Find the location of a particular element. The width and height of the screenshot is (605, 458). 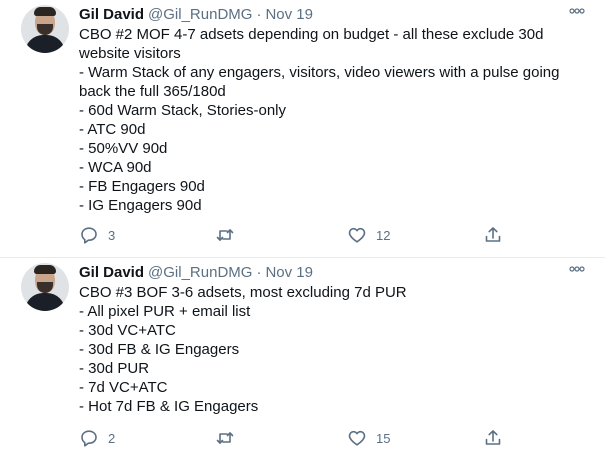

like-count: 12 is located at coordinates (383, 235).